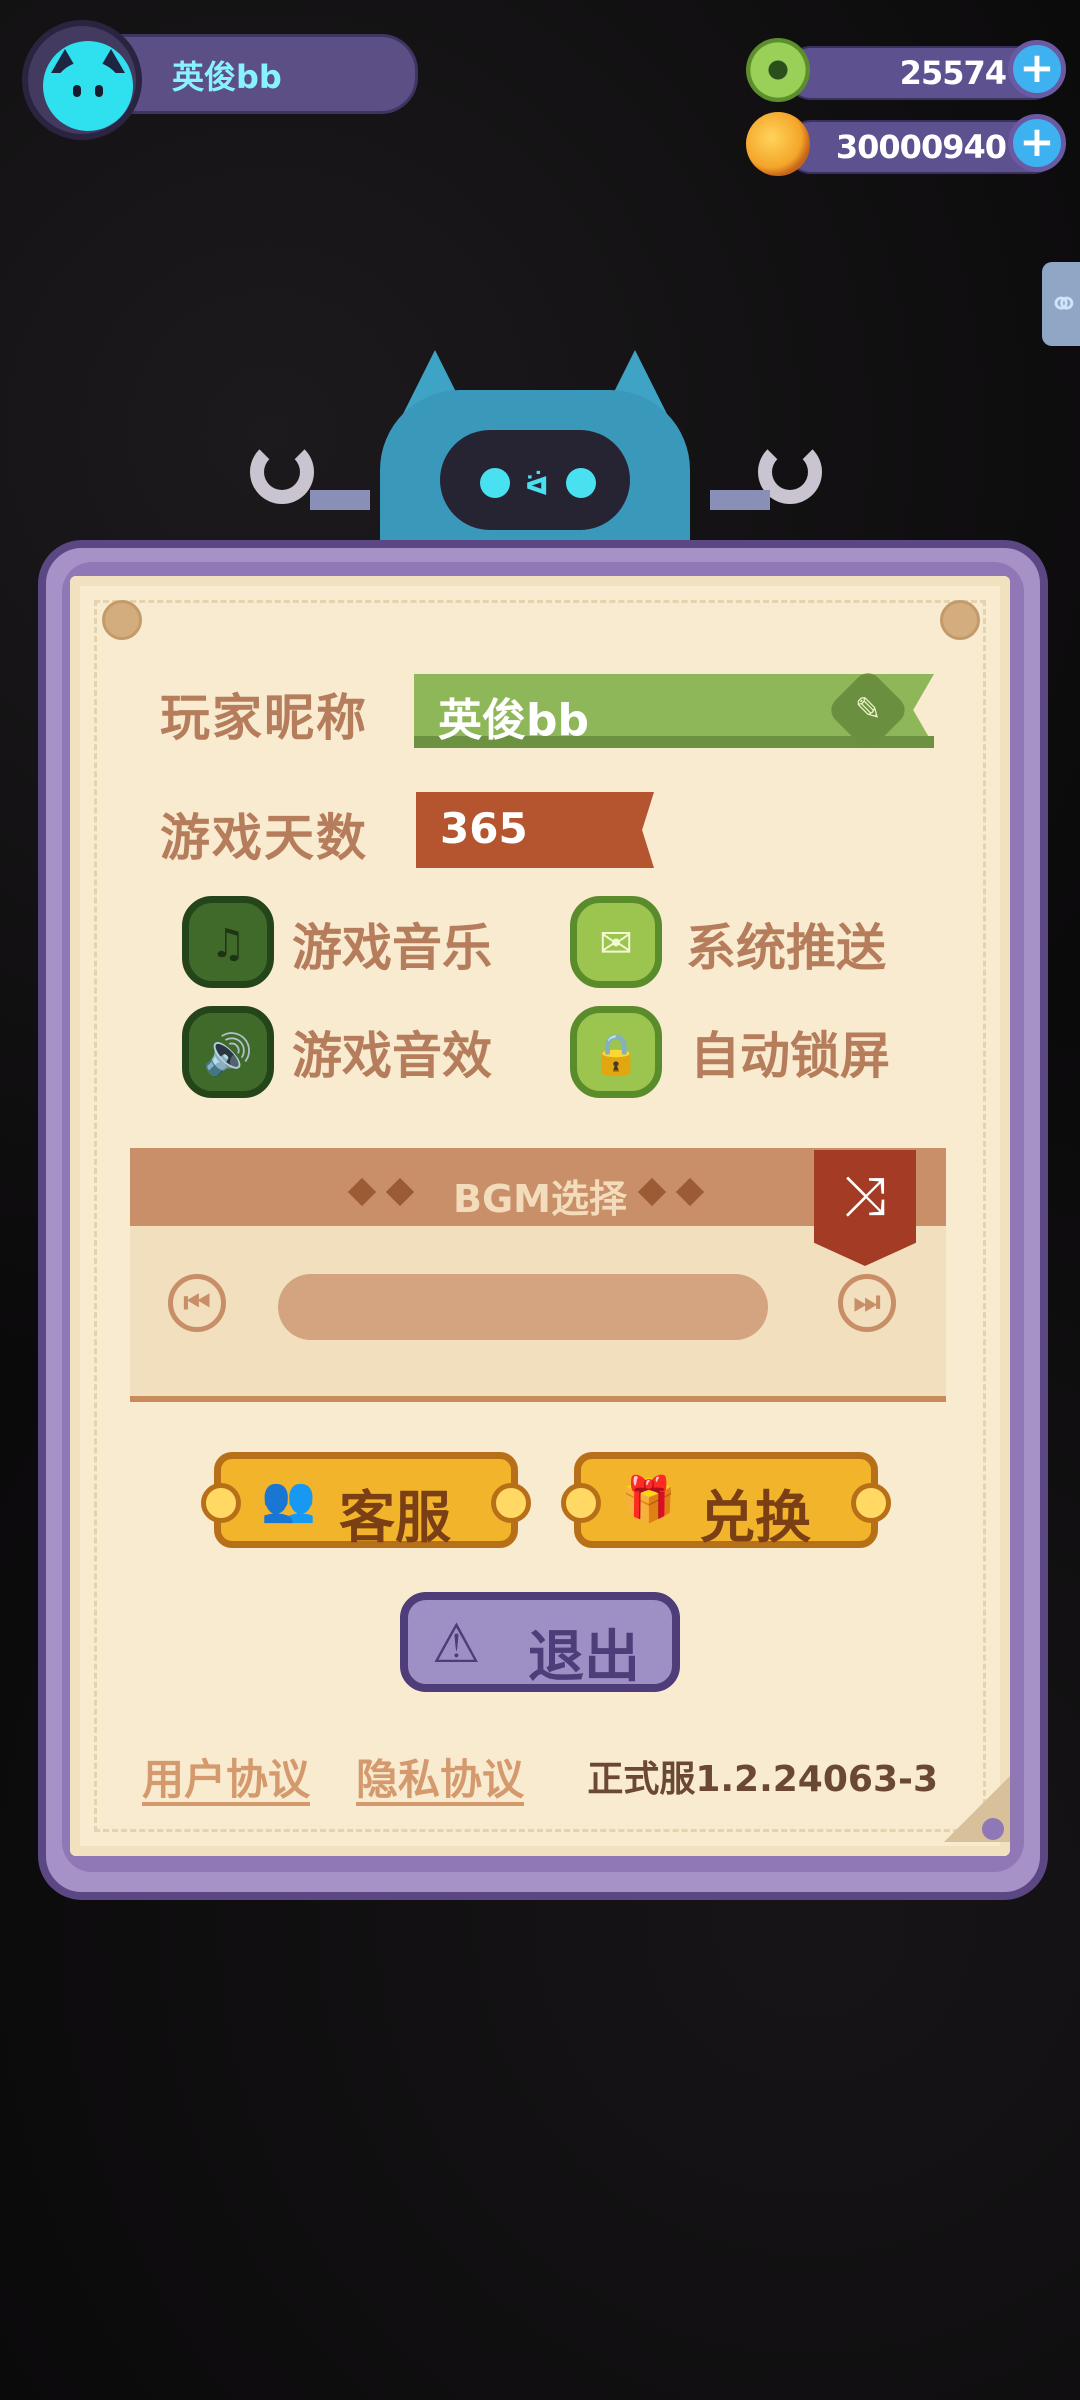 The width and height of the screenshot is (1080, 2400). I want to click on customer-service-button: 👥 客服, so click(366, 1501).